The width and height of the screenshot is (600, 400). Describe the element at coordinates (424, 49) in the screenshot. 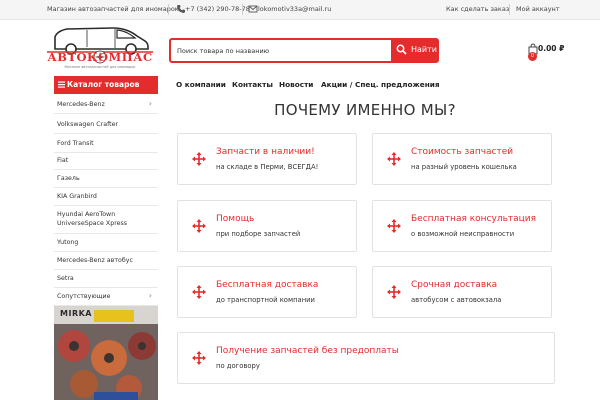

I see `search-button-label: Найти` at that location.